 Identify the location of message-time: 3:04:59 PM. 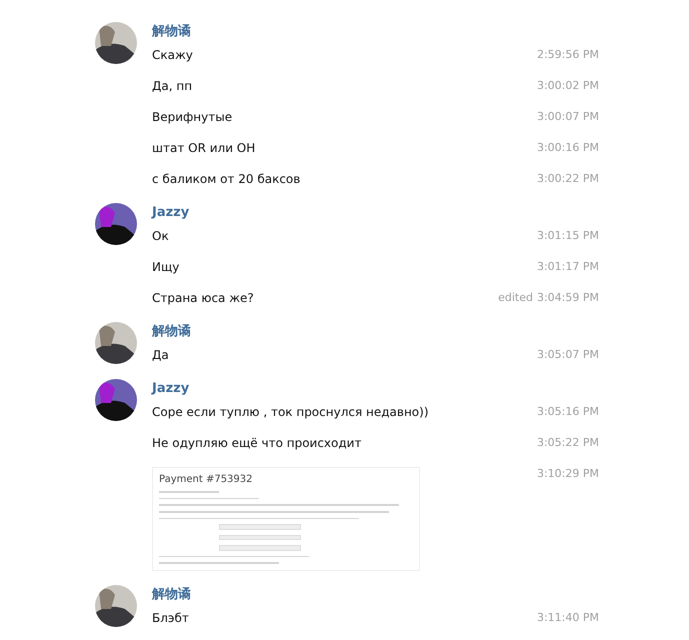
(567, 298).